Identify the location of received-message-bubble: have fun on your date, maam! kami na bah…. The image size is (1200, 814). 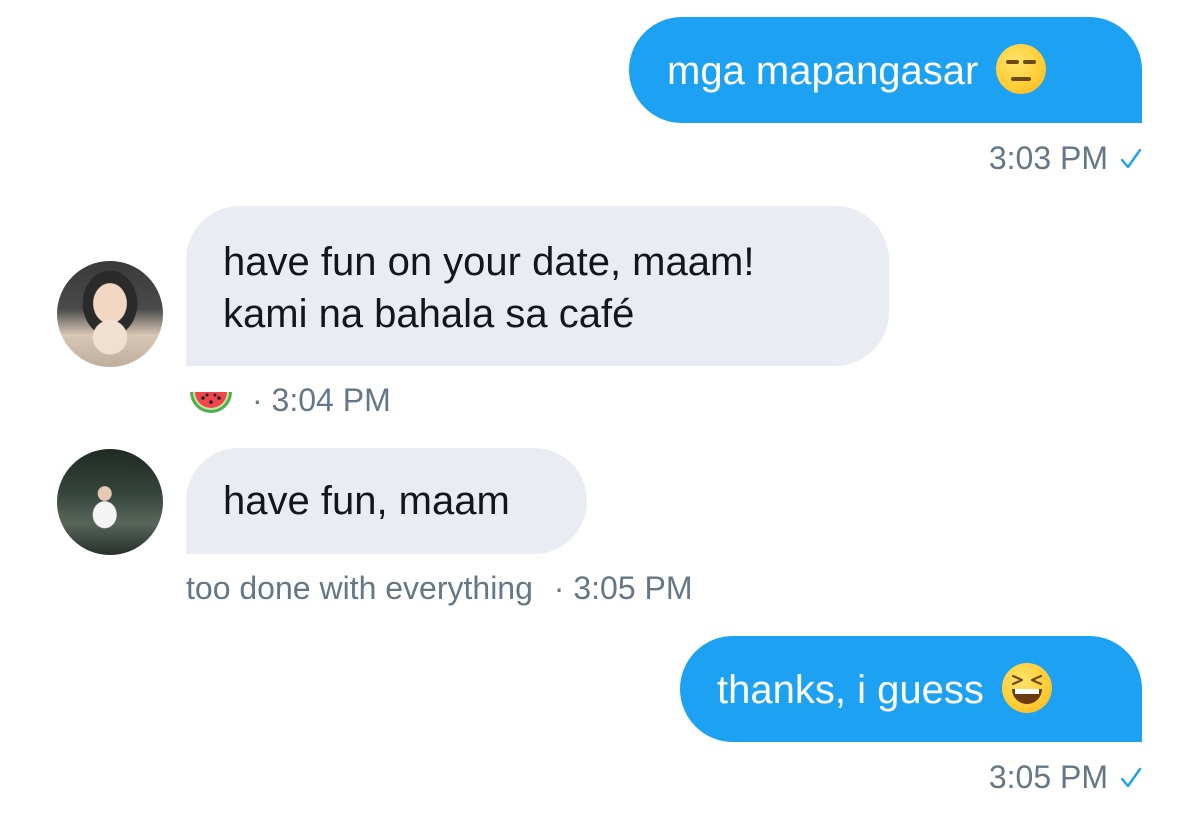
(537, 286).